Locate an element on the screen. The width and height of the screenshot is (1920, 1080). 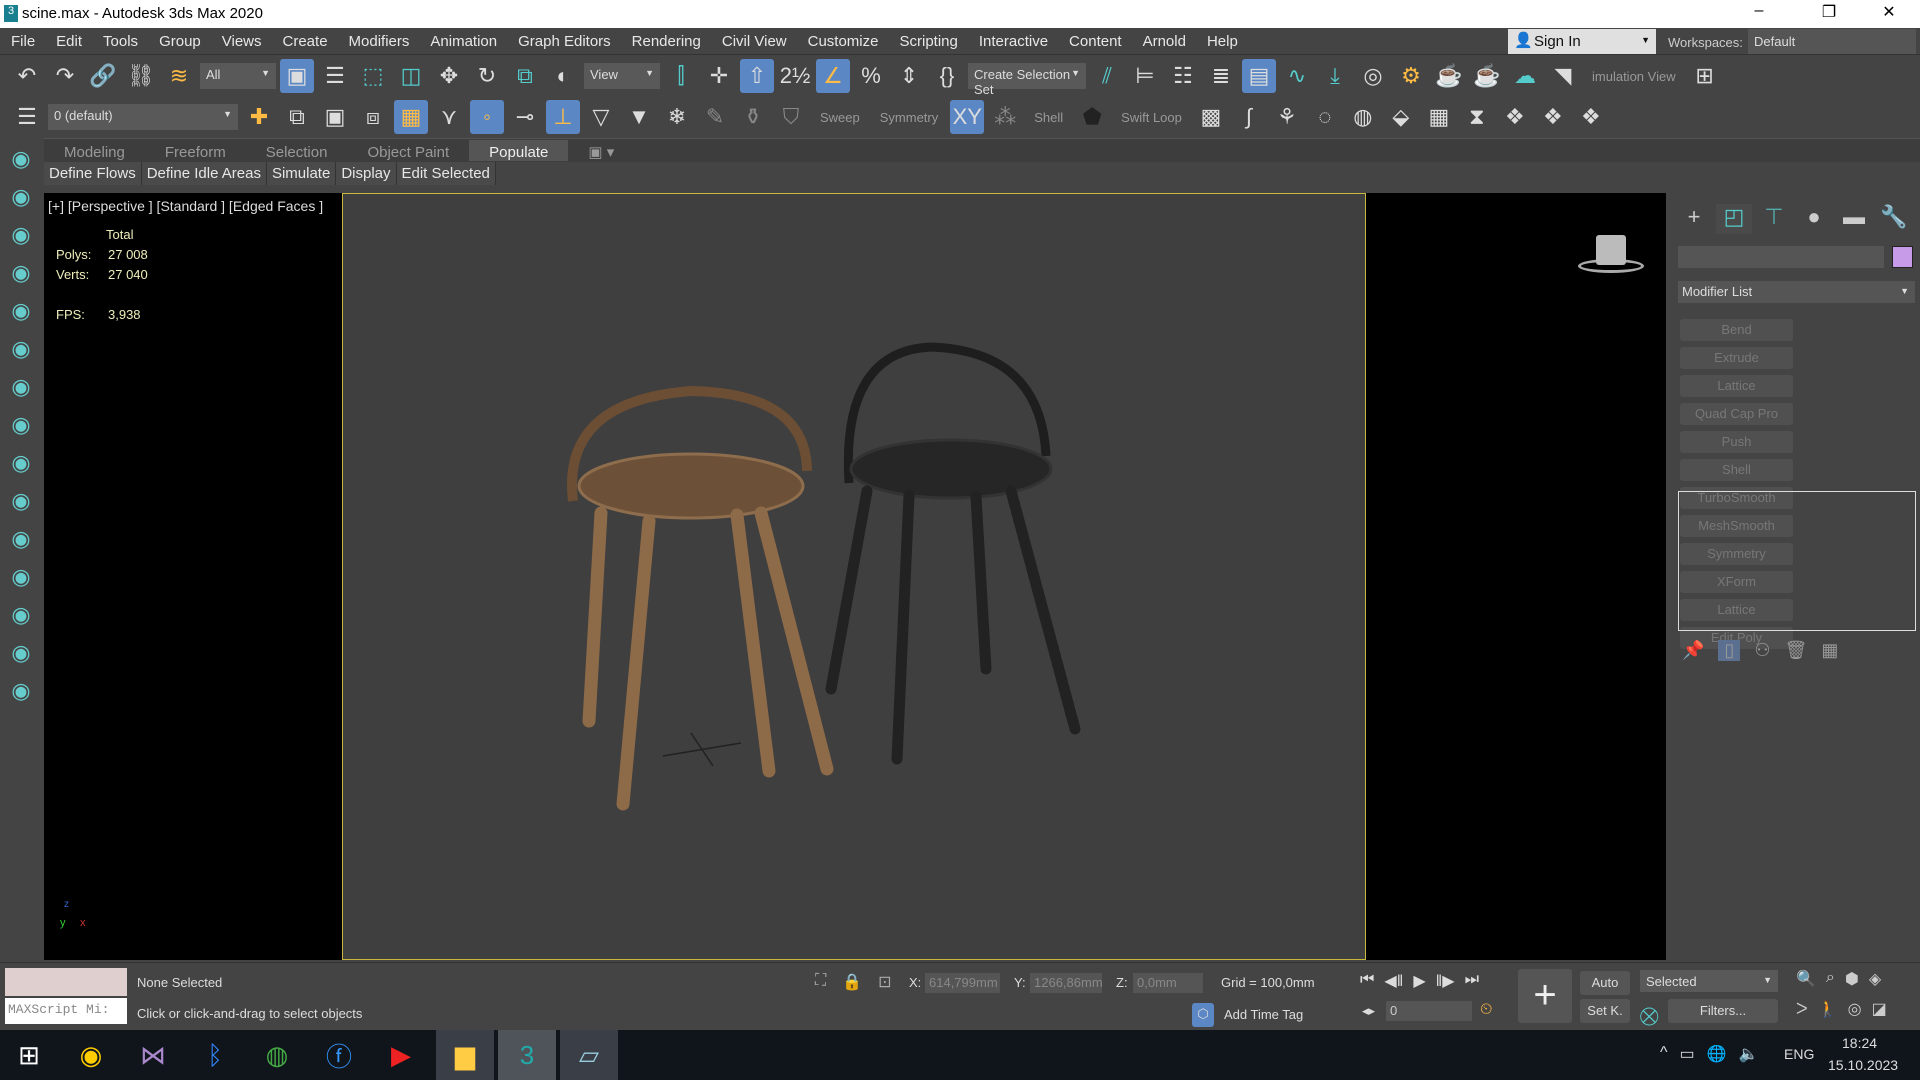
menu-group: Group is located at coordinates (179, 39).